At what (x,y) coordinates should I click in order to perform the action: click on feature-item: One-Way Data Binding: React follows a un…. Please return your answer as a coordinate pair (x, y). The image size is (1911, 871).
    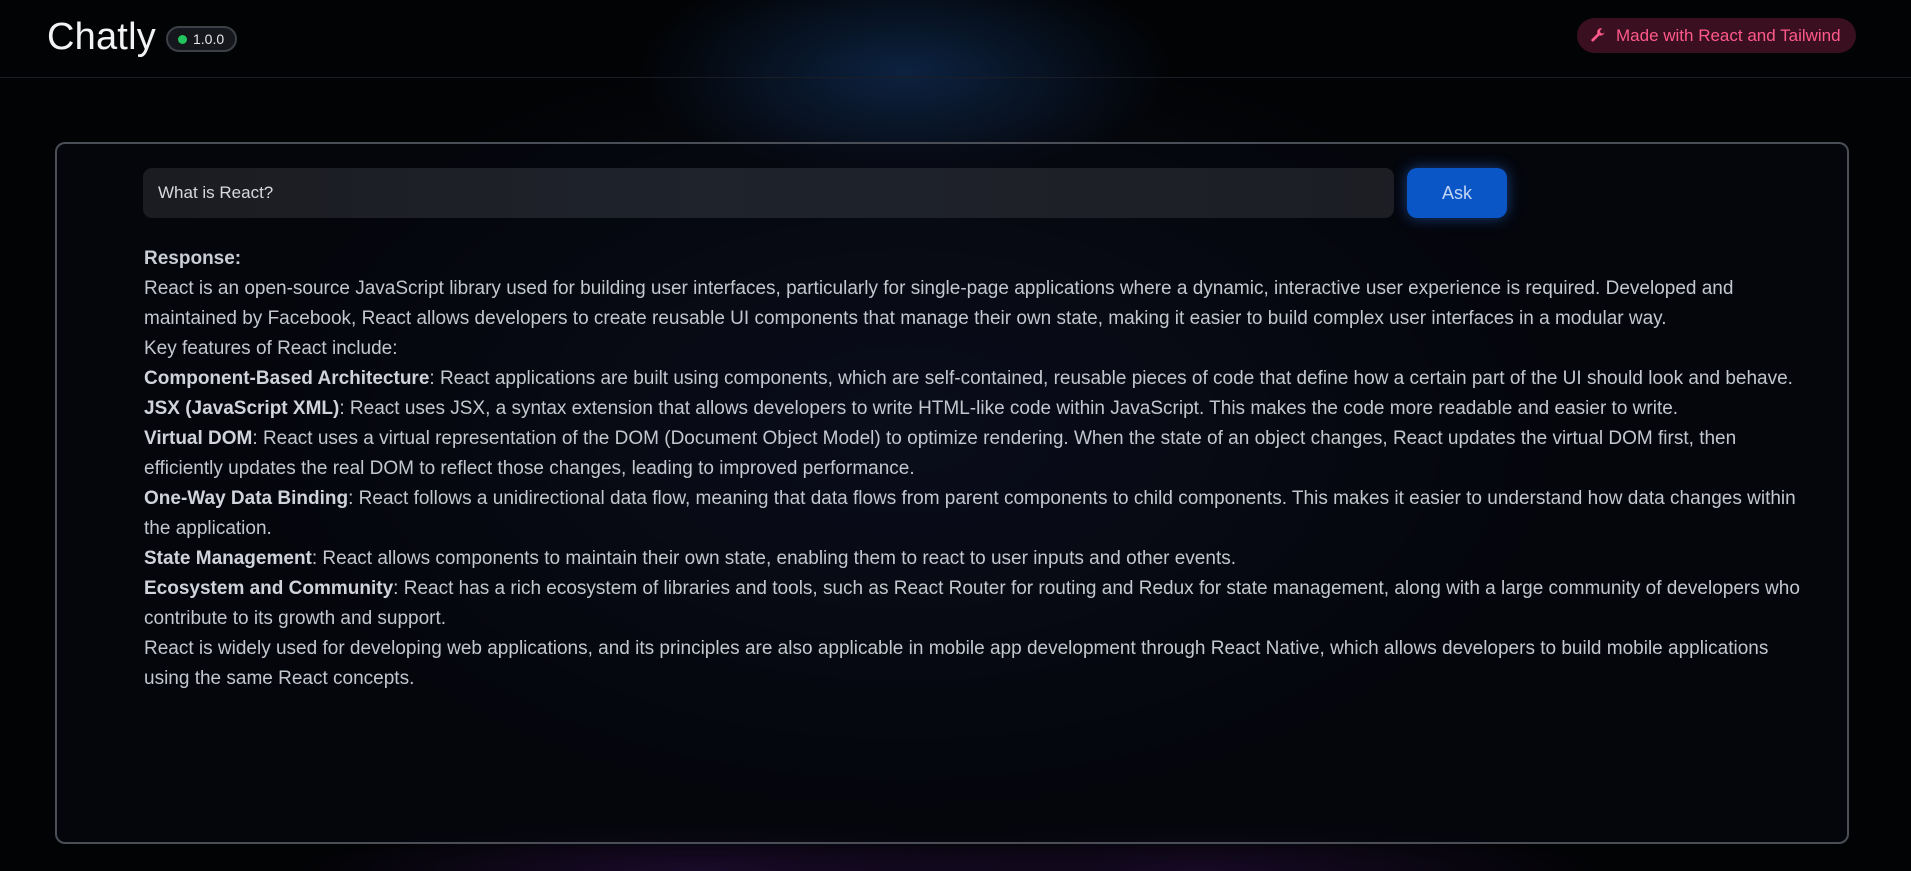
    Looking at the image, I should click on (974, 514).